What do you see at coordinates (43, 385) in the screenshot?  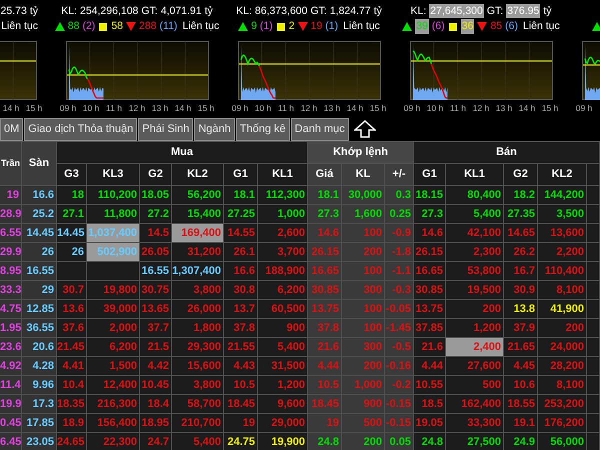 I see `table-cell: 9.96` at bounding box center [43, 385].